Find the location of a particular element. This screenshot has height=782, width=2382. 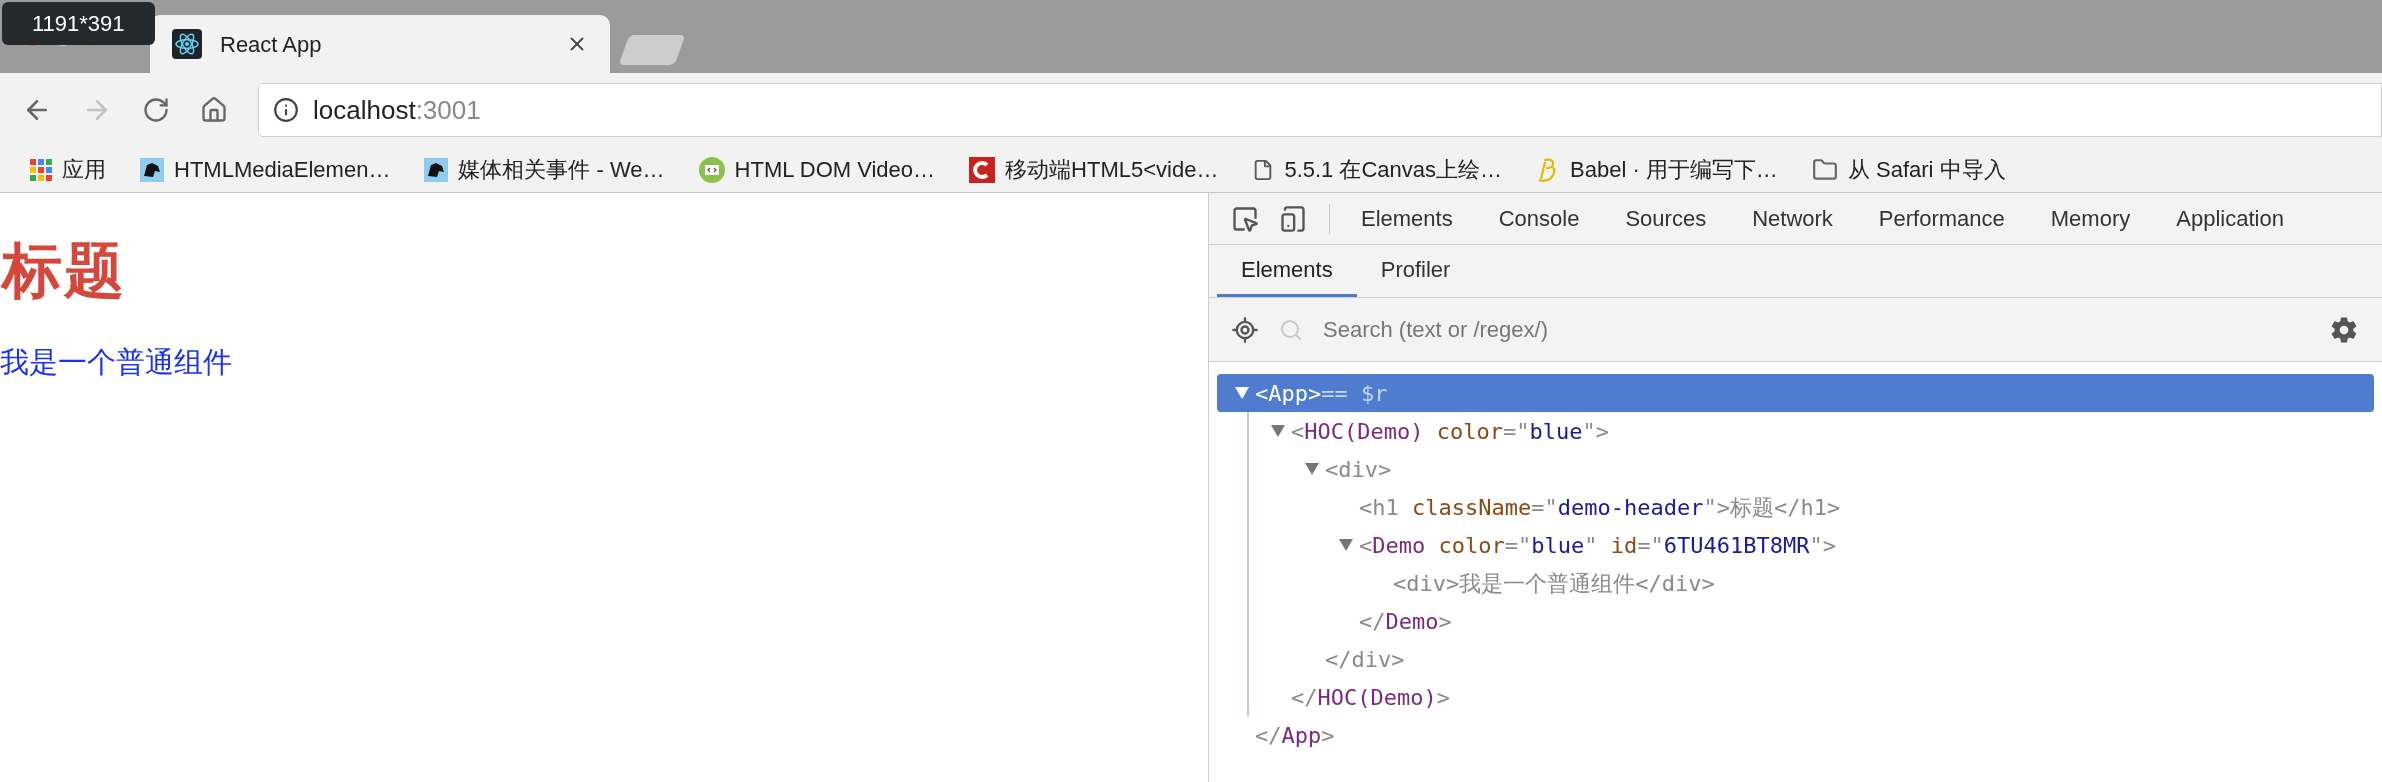

devtools-tab: Network is located at coordinates (1792, 218).